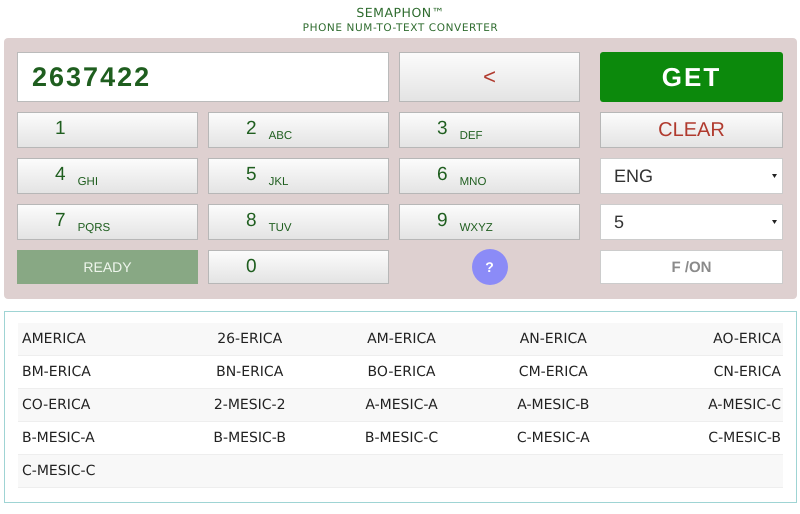  I want to click on digit-key: 3 DEF, so click(489, 130).